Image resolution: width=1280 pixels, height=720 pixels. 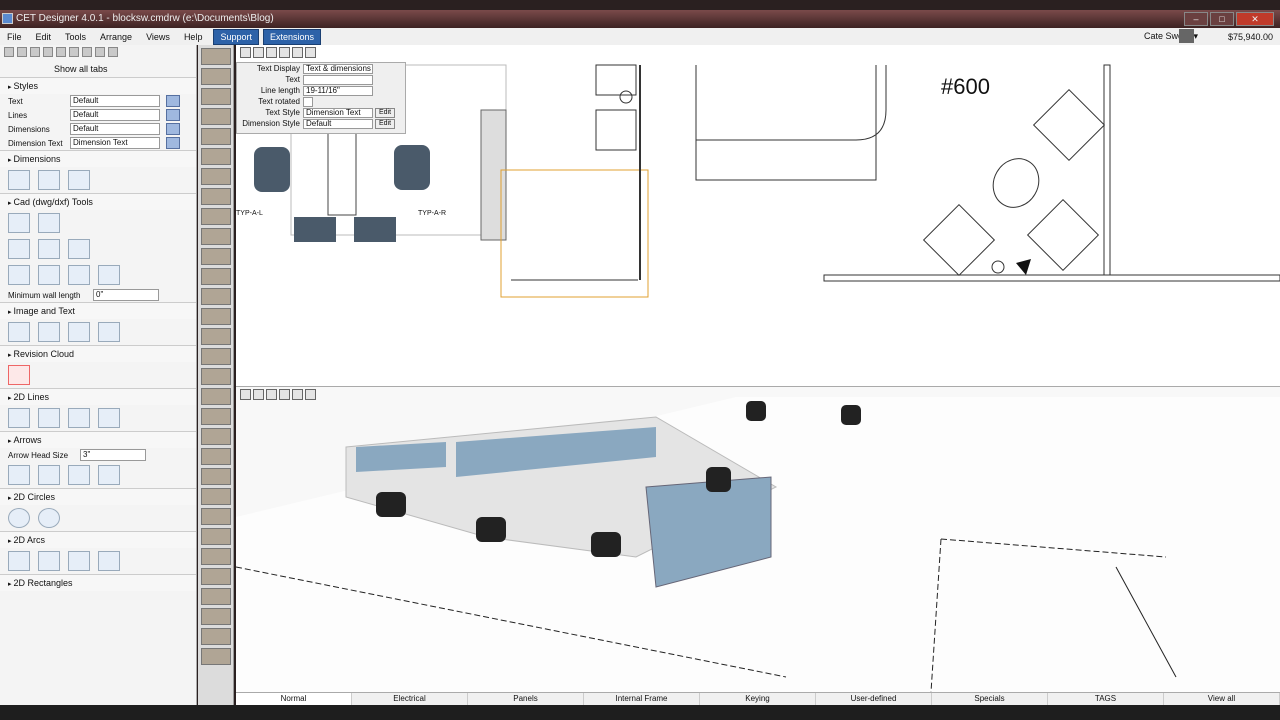 I want to click on lines-style-select: Default, so click(x=115, y=115).